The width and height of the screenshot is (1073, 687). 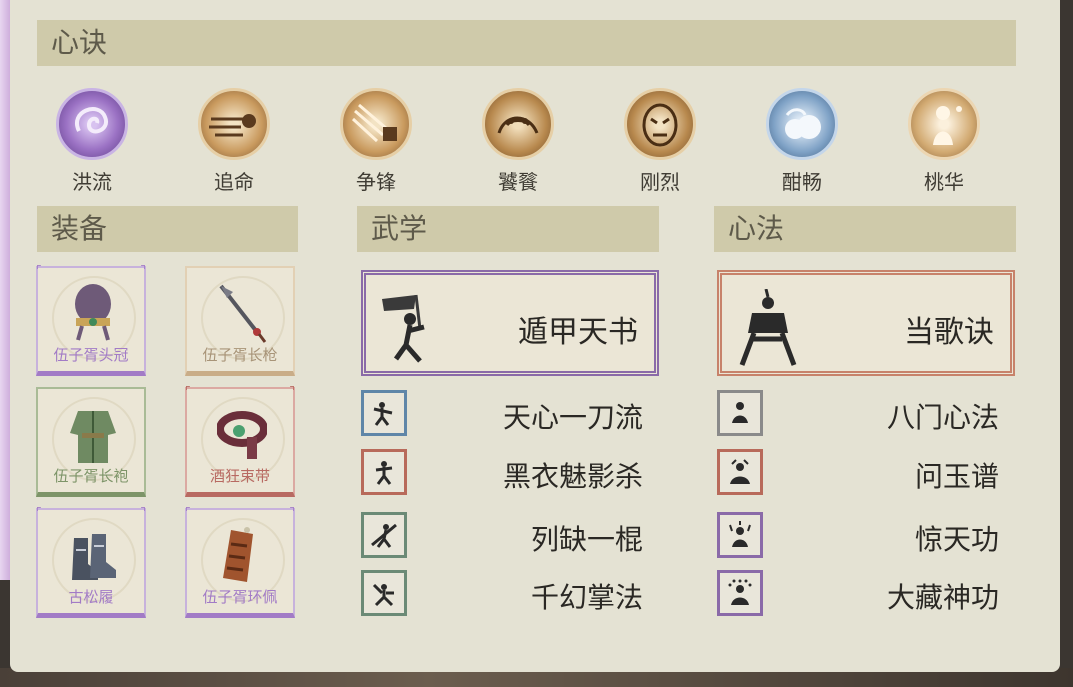 What do you see at coordinates (660, 182) in the screenshot?
I see `xinjue-label: 刚烈` at bounding box center [660, 182].